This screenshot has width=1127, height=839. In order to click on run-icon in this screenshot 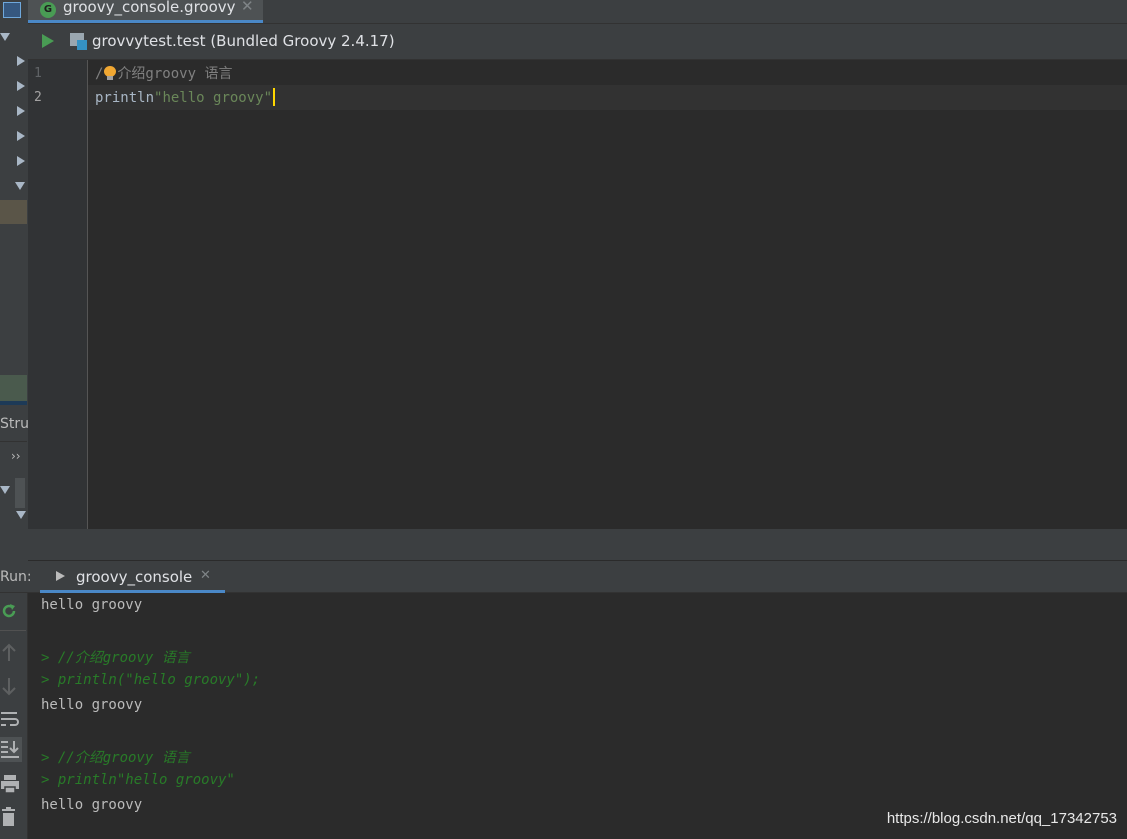, I will do `click(48, 41)`.